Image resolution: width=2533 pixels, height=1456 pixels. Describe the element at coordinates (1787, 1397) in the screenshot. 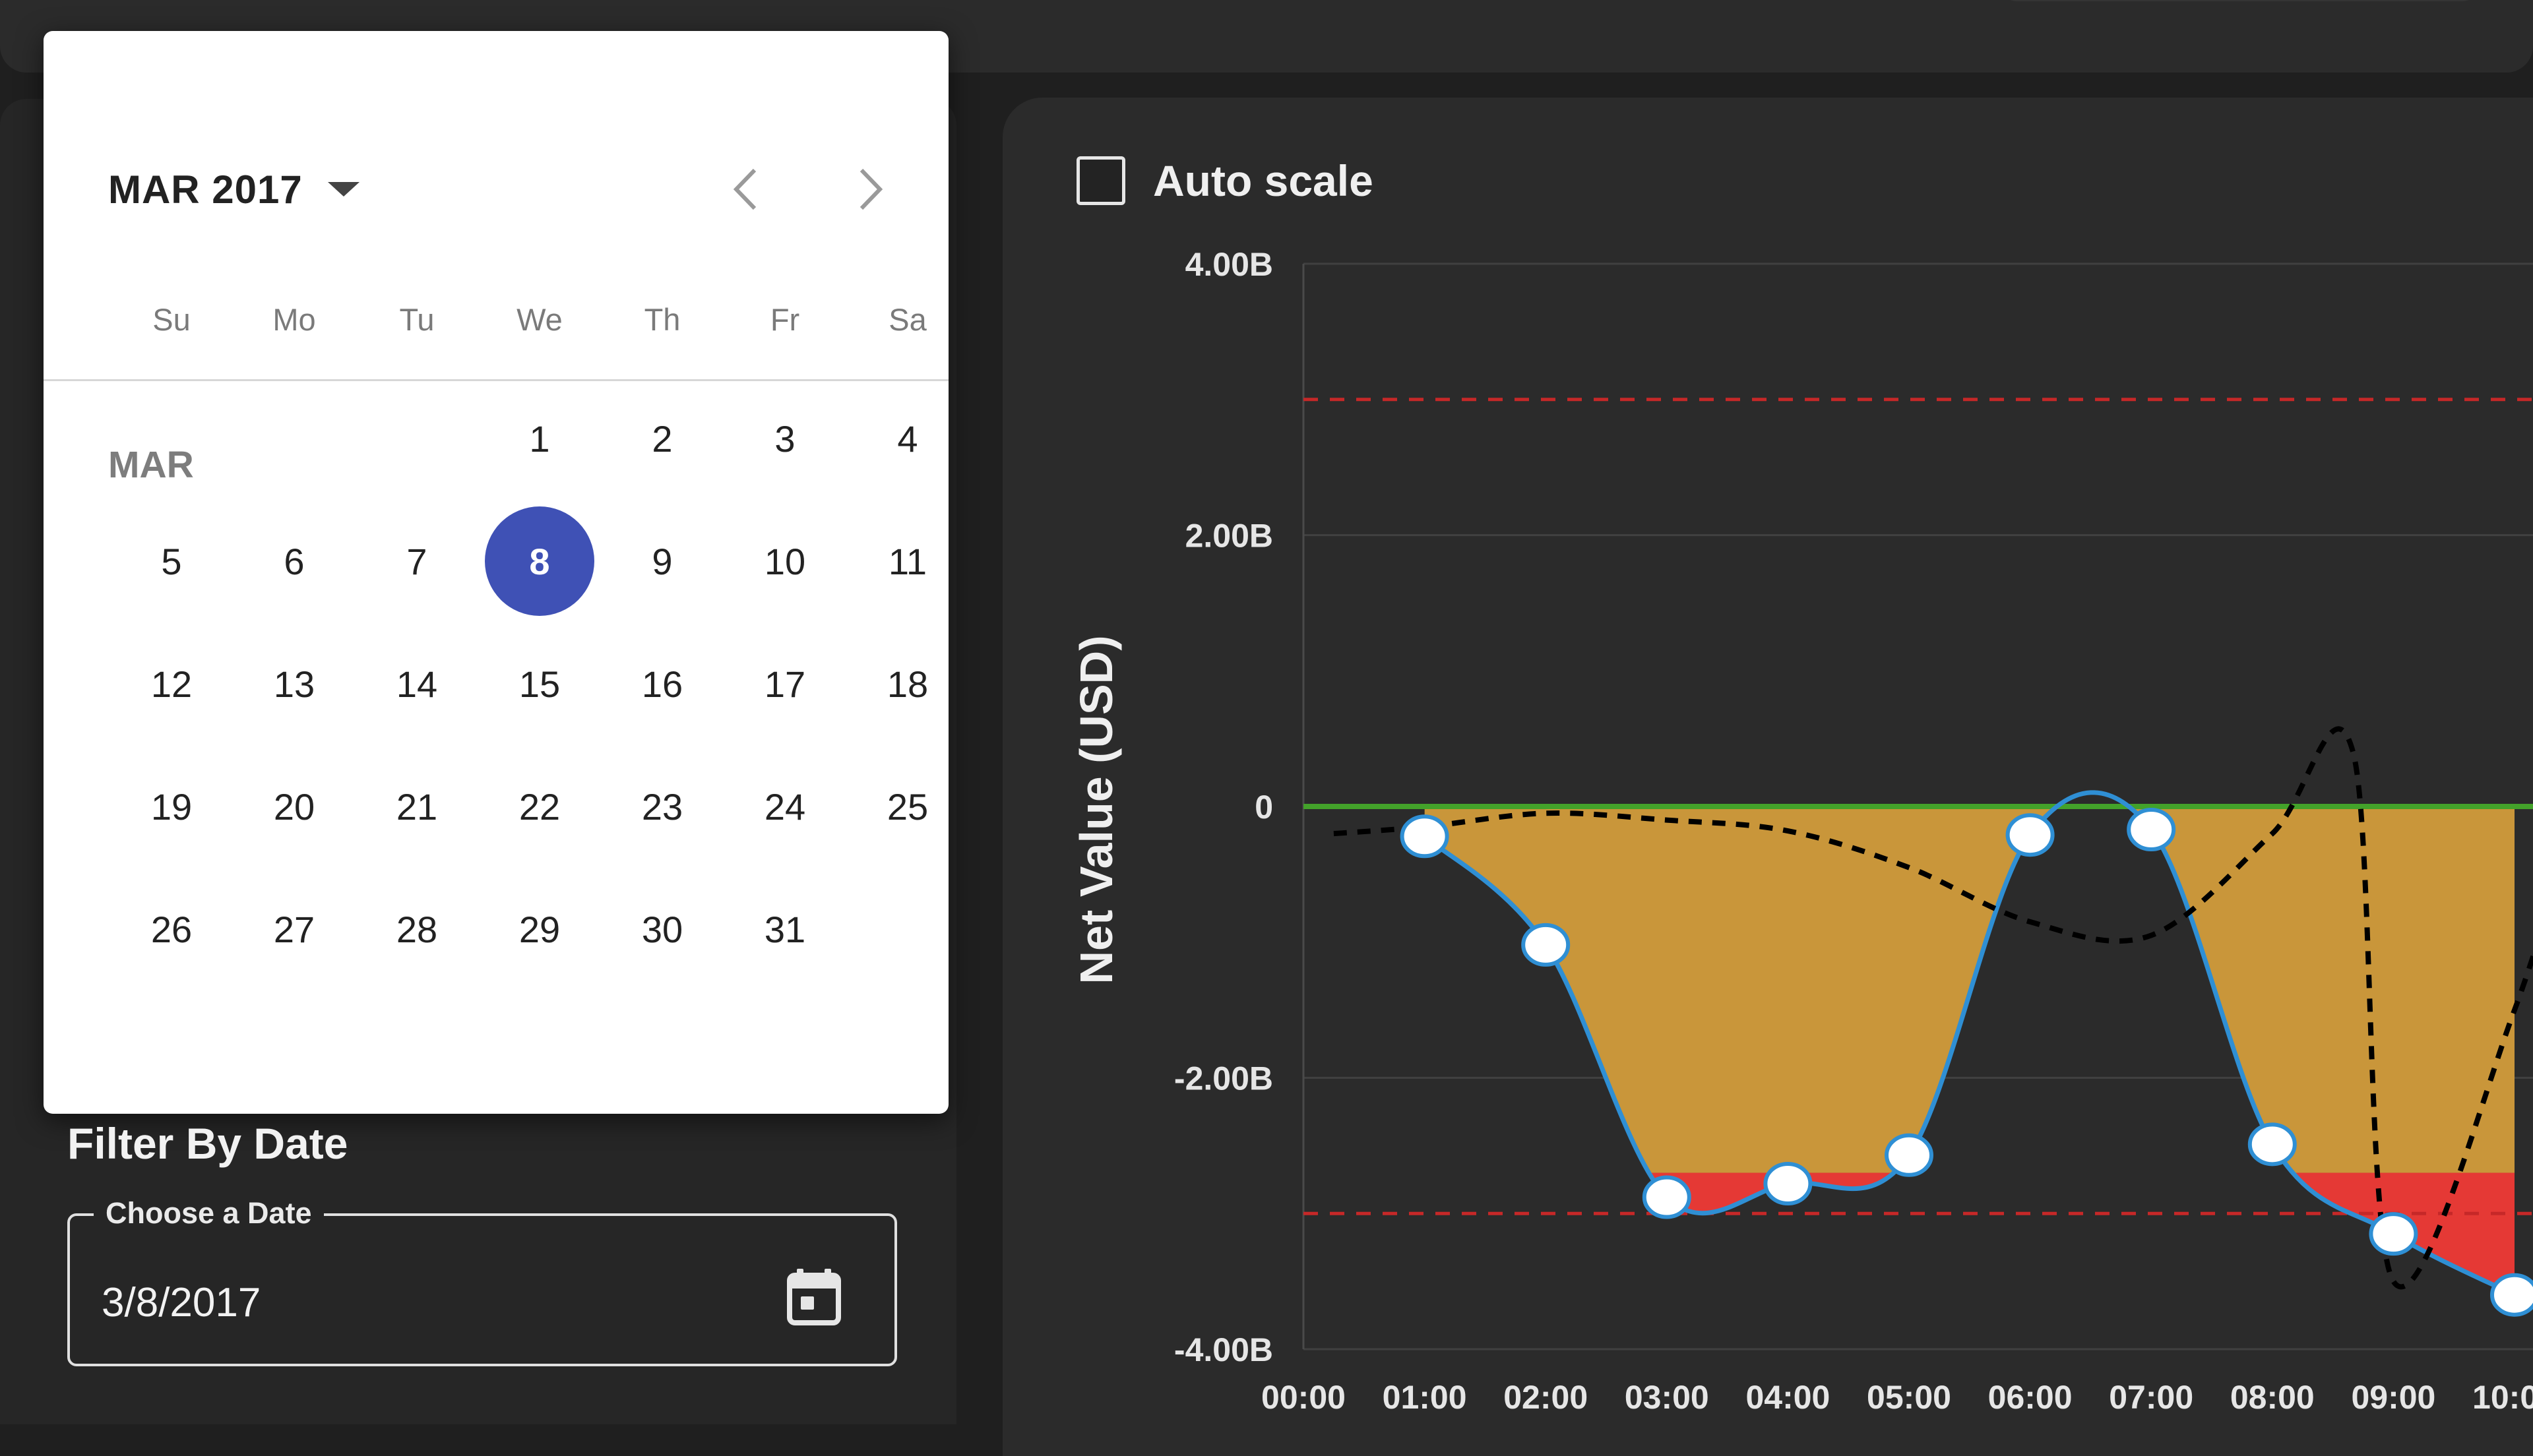

I see `x-tick-label: 04:00` at that location.